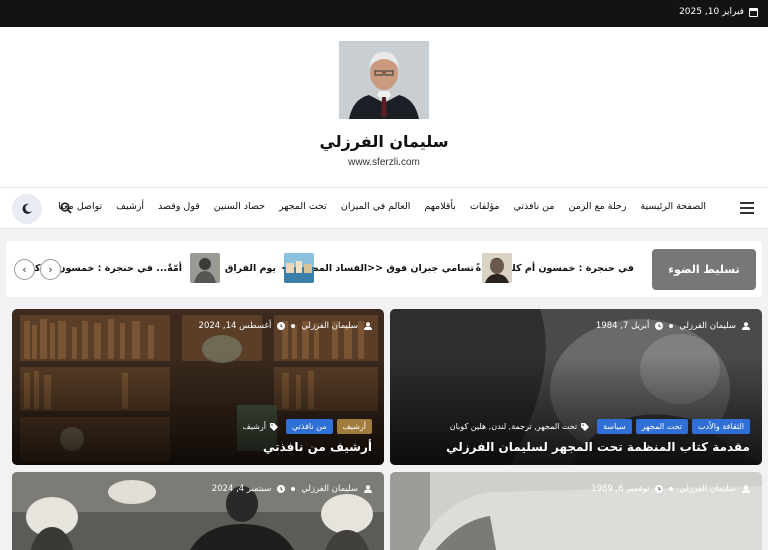 The height and width of the screenshot is (550, 768). I want to click on post-card: سليمان الفرزلي سبتمبر 4, 2024, so click(198, 511).